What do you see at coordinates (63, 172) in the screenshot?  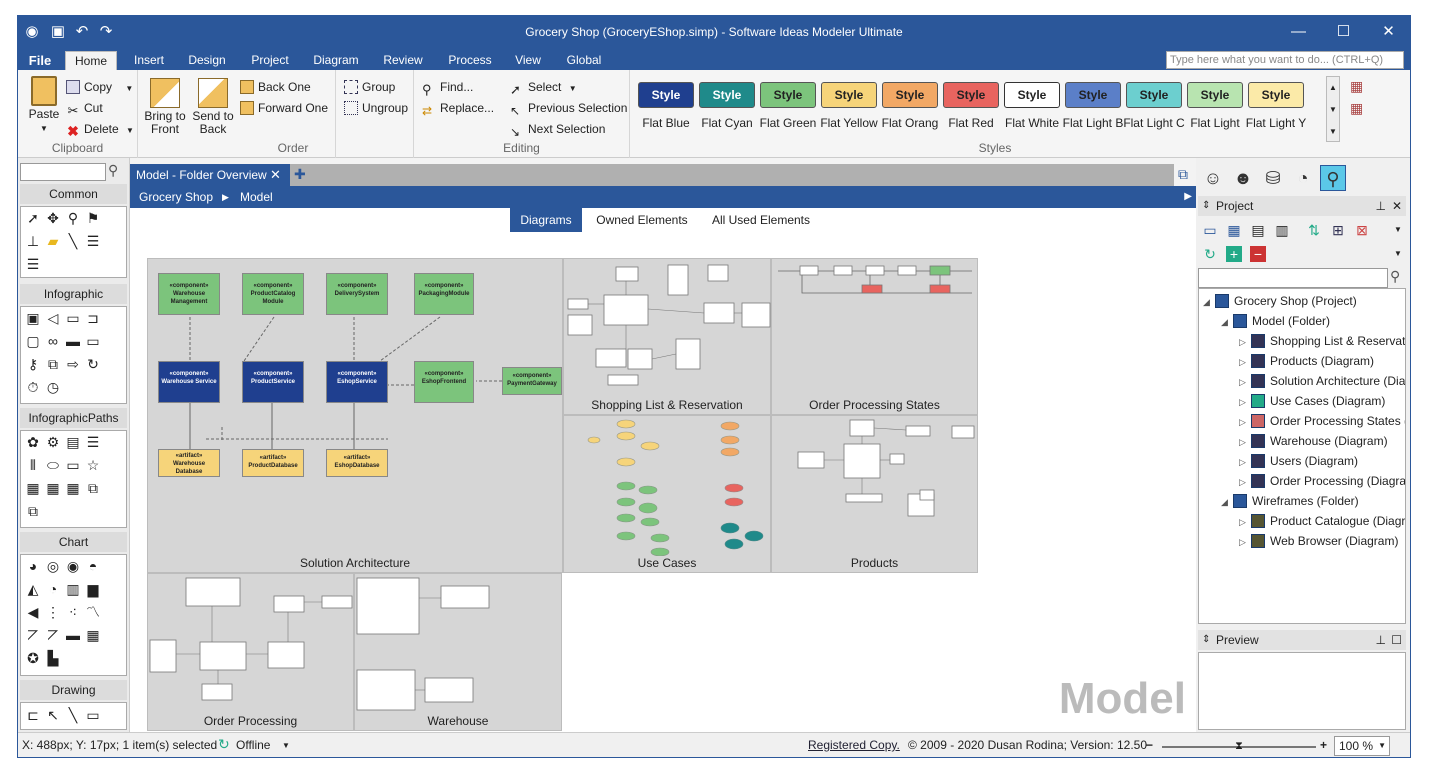 I see `toolbox-search-input` at bounding box center [63, 172].